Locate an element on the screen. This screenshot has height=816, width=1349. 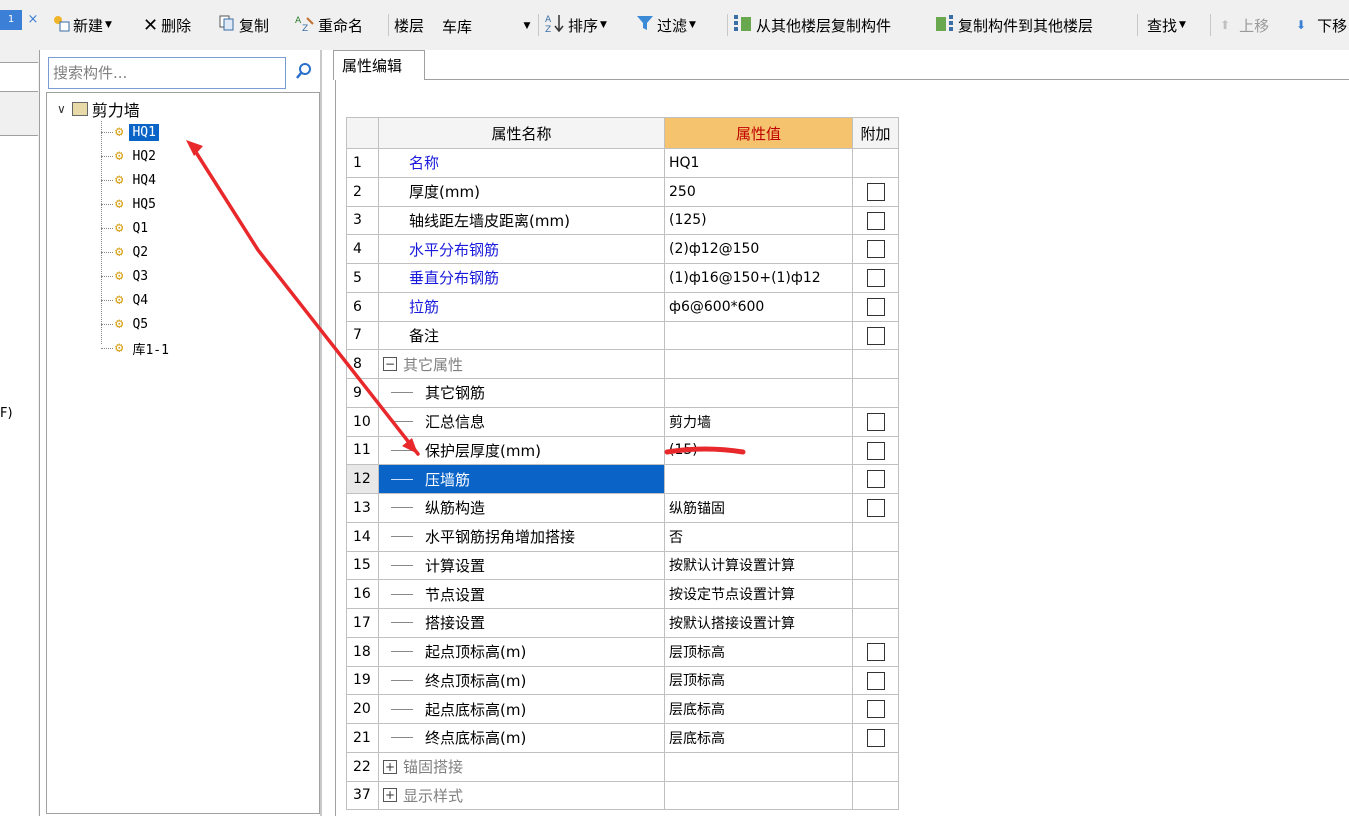
property-name-cell: − 其它属性 is located at coordinates (521, 364).